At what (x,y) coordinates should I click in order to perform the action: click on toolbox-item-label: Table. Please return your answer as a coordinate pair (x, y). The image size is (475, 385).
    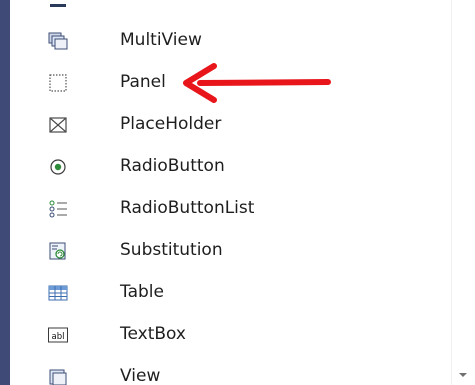
    Looking at the image, I should click on (142, 292).